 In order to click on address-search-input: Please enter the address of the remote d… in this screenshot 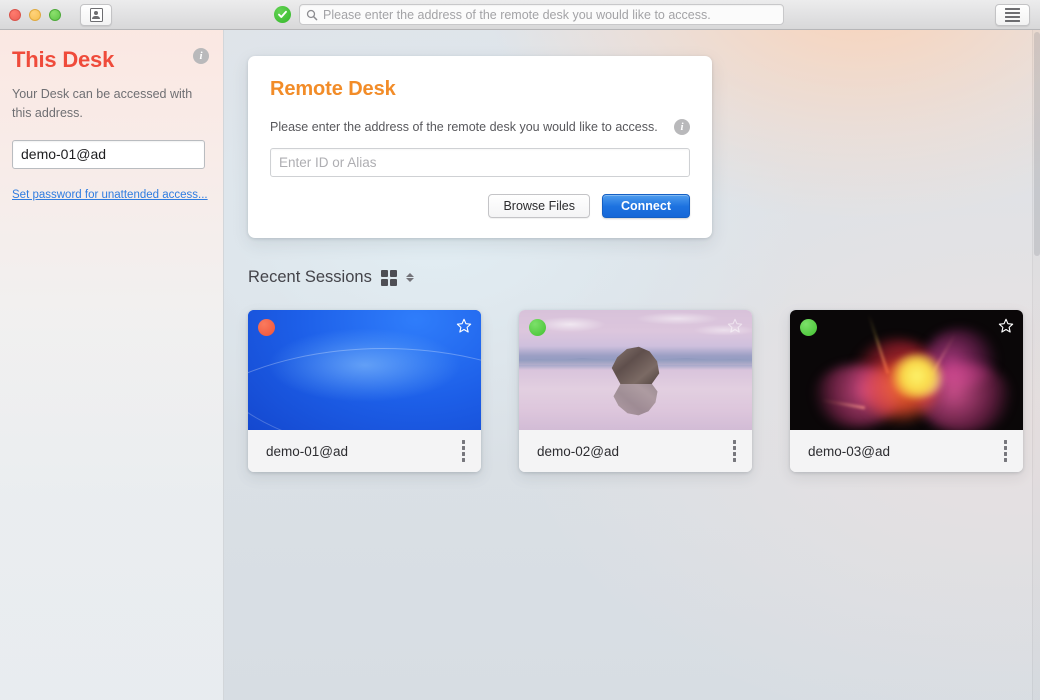, I will do `click(541, 14)`.